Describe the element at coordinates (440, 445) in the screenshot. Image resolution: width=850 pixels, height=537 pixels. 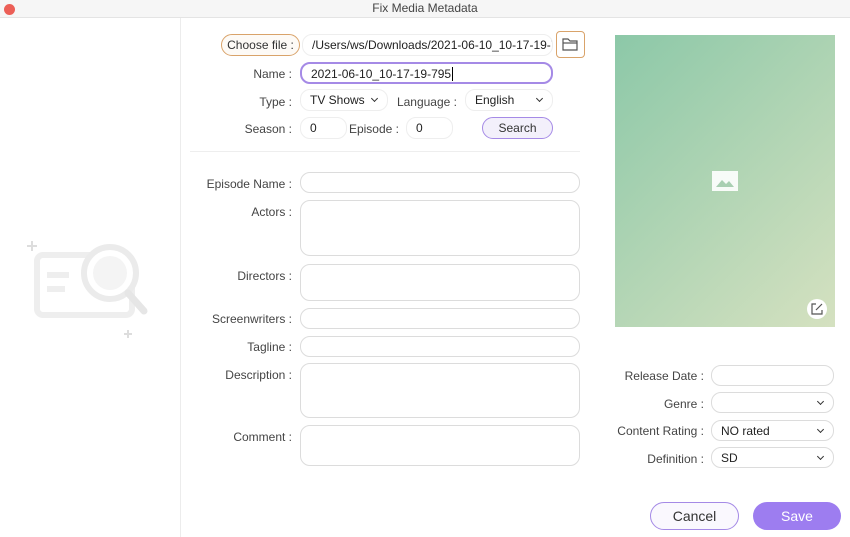
I see `comment-textarea` at that location.